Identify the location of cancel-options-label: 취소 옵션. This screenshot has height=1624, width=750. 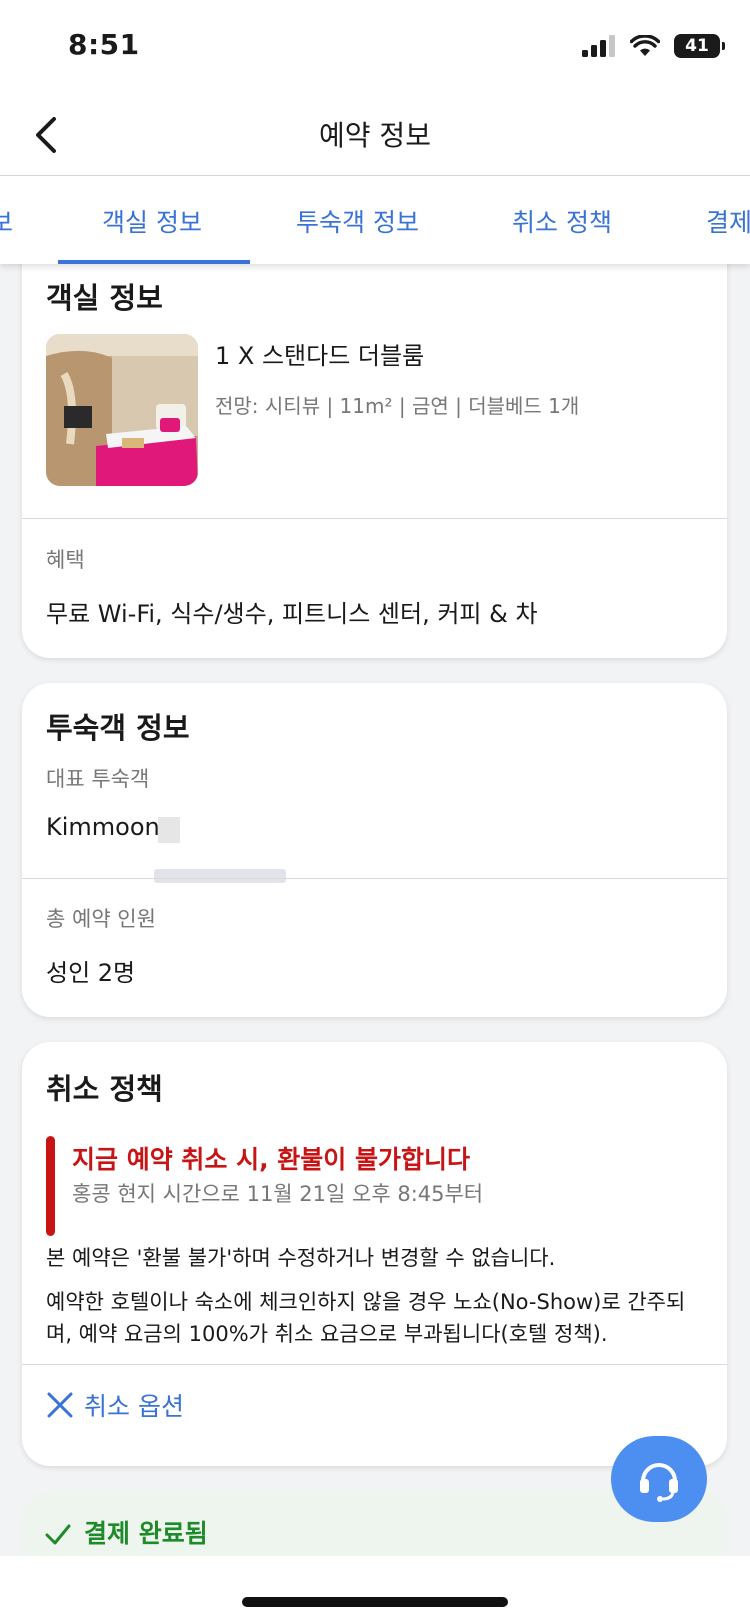
(134, 1406).